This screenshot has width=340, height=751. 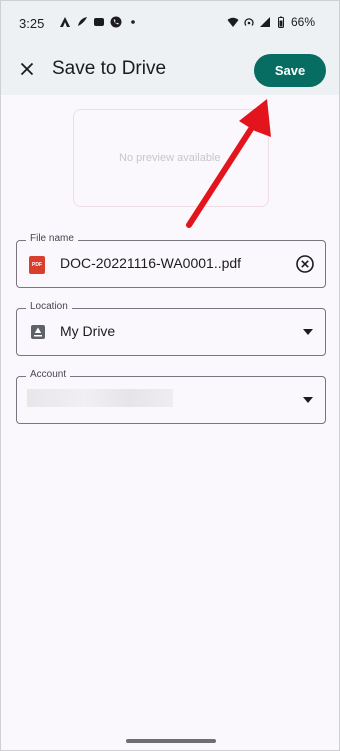 What do you see at coordinates (52, 238) in the screenshot?
I see `file-name-label: File name` at bounding box center [52, 238].